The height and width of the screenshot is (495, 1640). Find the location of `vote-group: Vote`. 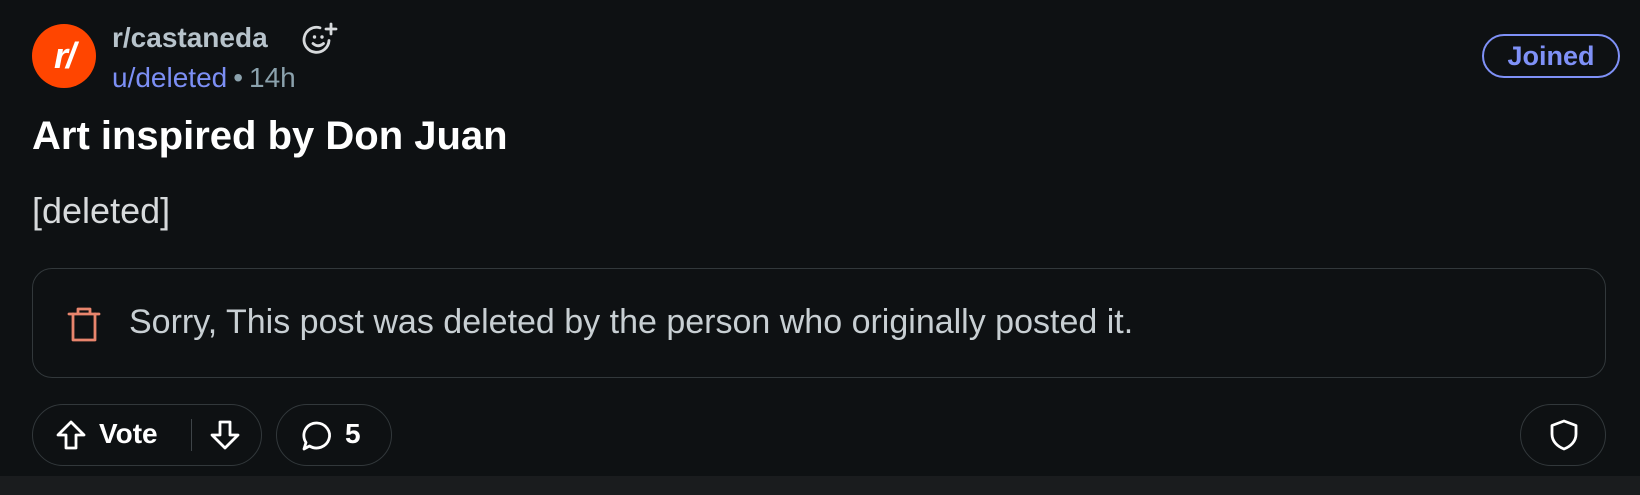

vote-group: Vote is located at coordinates (147, 435).